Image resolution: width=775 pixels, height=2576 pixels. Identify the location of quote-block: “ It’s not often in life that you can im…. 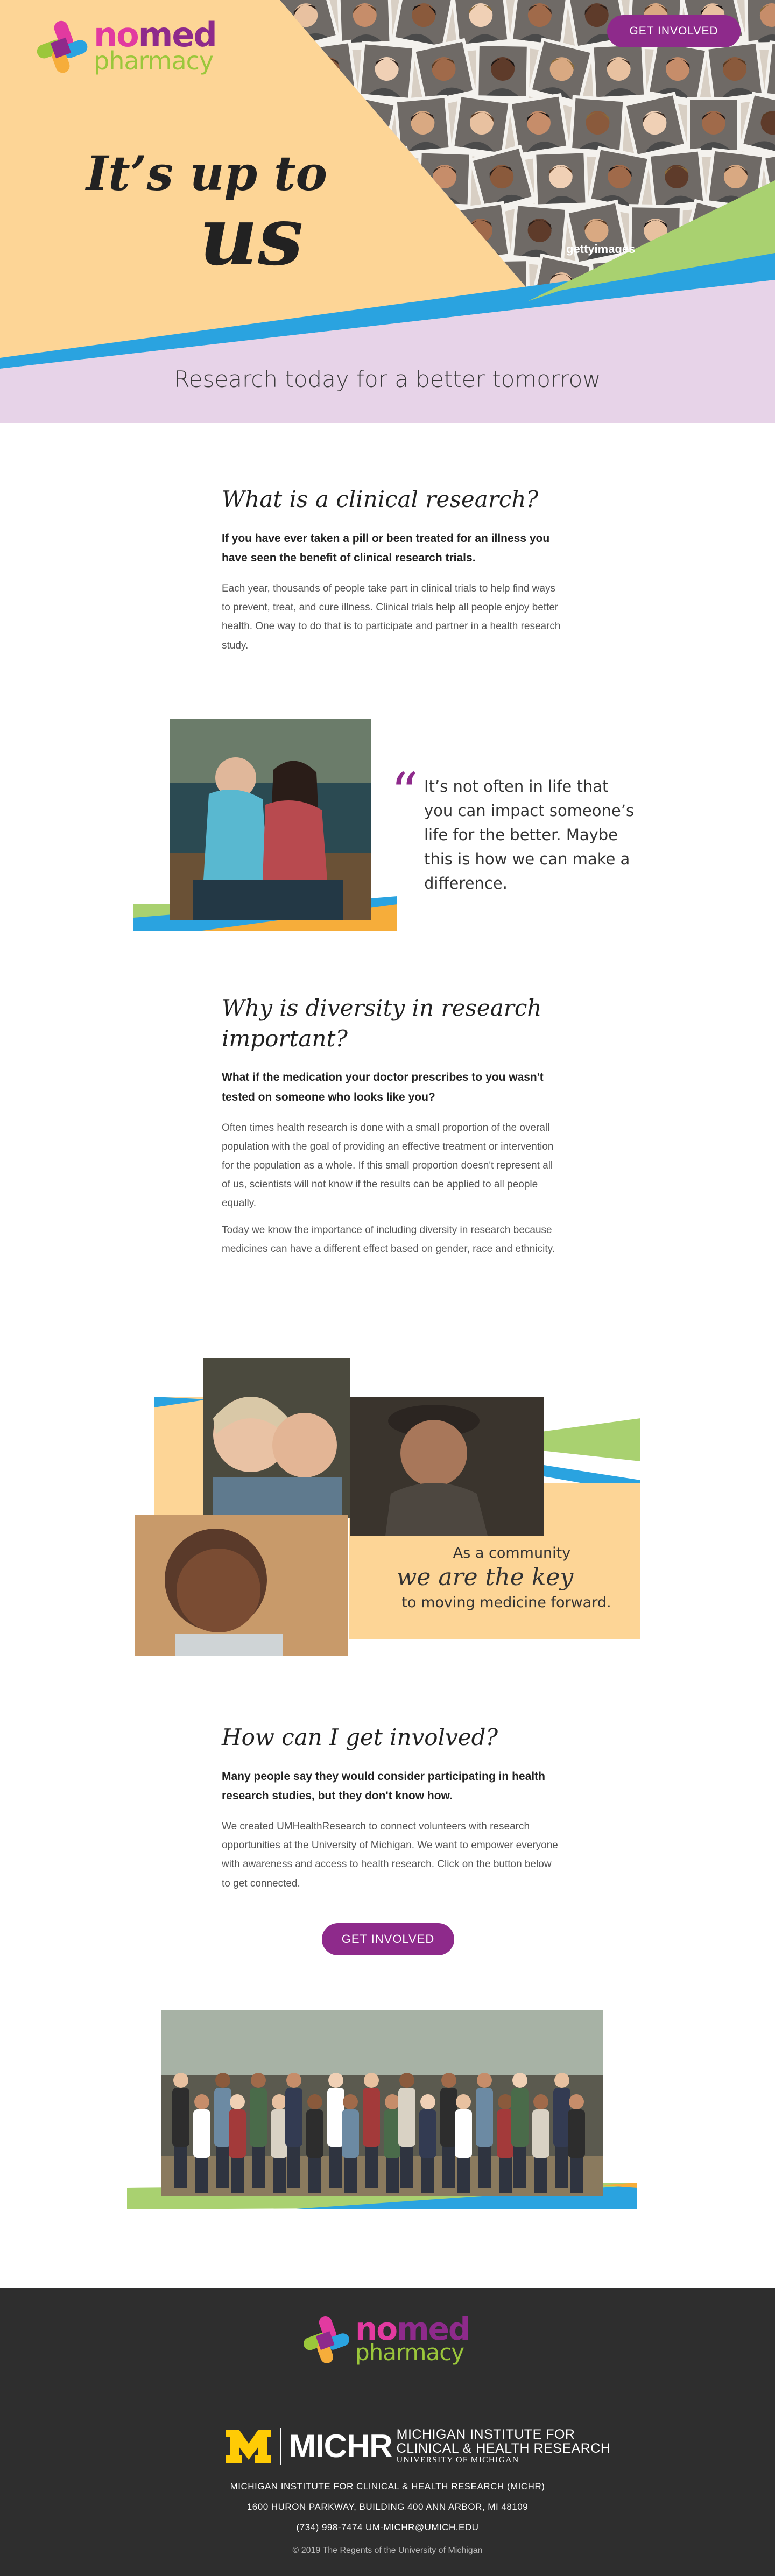
(386, 825).